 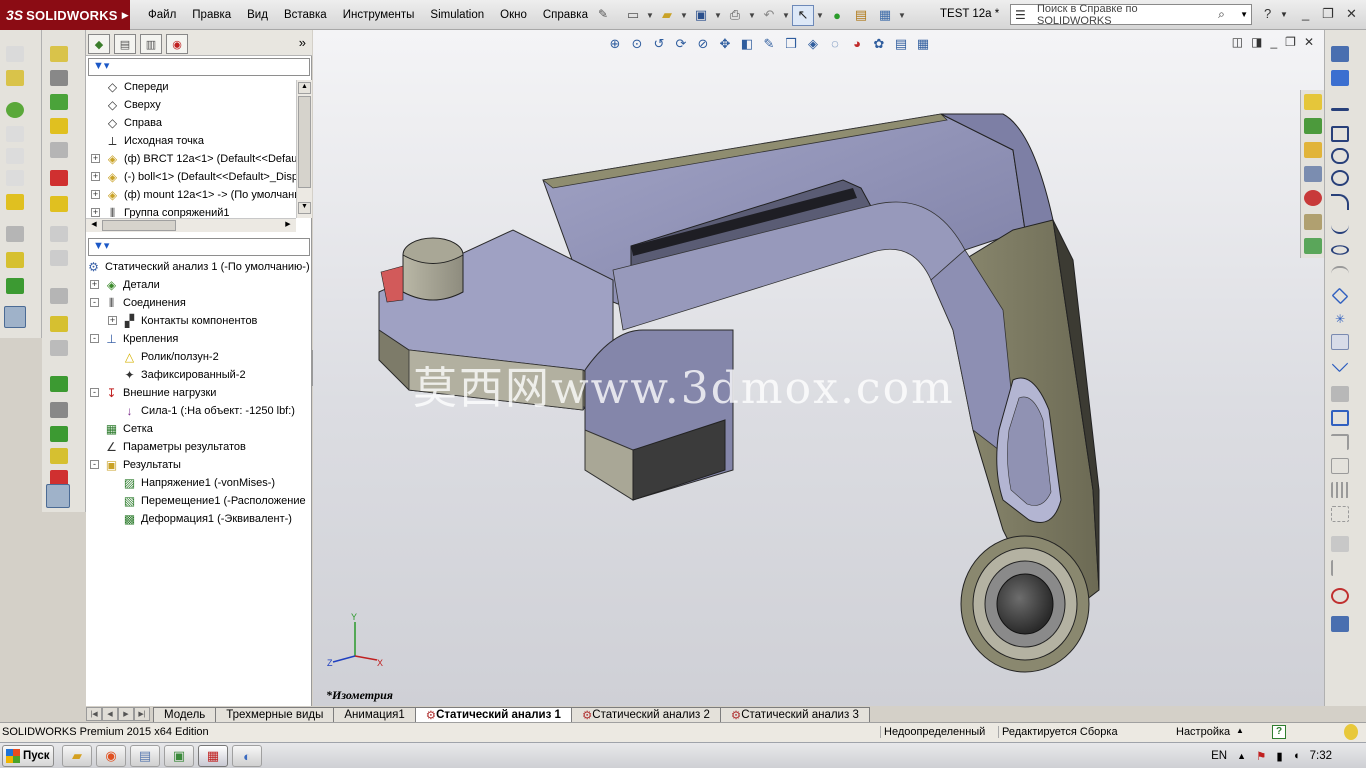 I want to click on scroll-right-icon: ▶, so click(x=288, y=225).